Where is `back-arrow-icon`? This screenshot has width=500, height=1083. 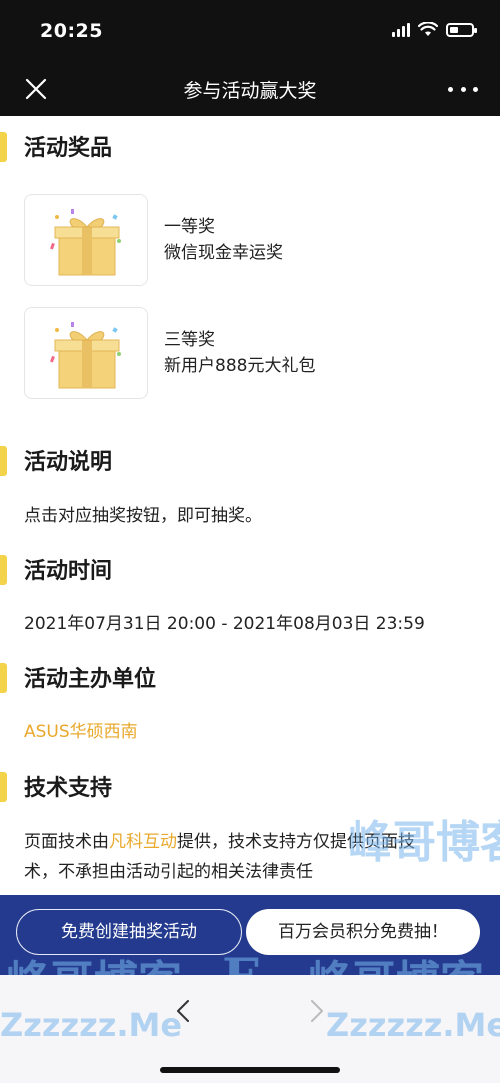
back-arrow-icon is located at coordinates (184, 1011).